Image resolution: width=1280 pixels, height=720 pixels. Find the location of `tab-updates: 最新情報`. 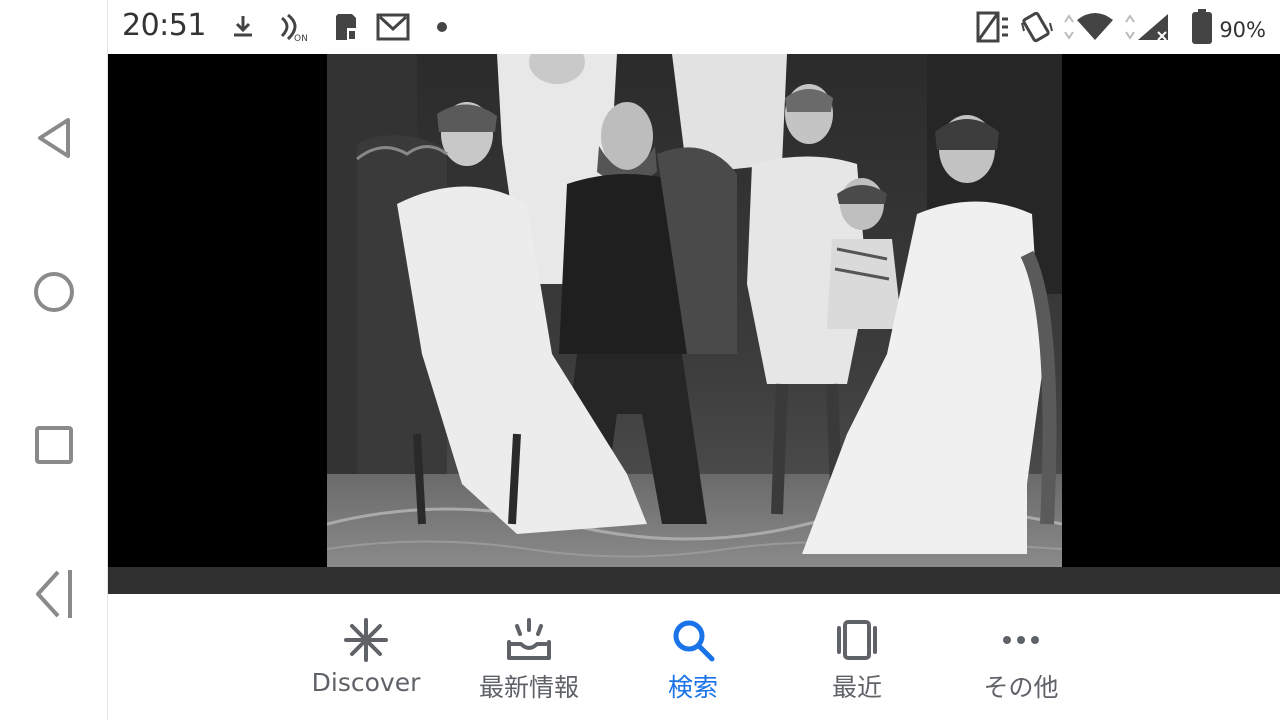

tab-updates: 最新情報 is located at coordinates (529, 659).